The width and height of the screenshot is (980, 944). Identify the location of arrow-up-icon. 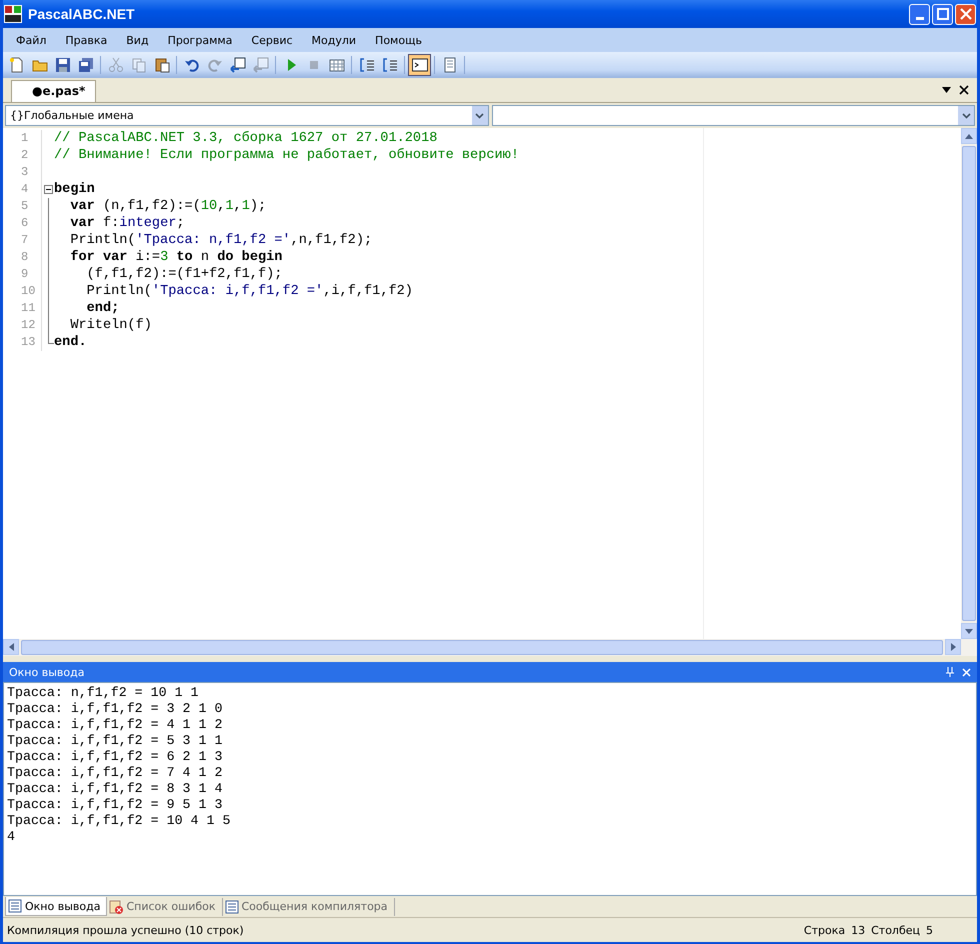
(969, 136).